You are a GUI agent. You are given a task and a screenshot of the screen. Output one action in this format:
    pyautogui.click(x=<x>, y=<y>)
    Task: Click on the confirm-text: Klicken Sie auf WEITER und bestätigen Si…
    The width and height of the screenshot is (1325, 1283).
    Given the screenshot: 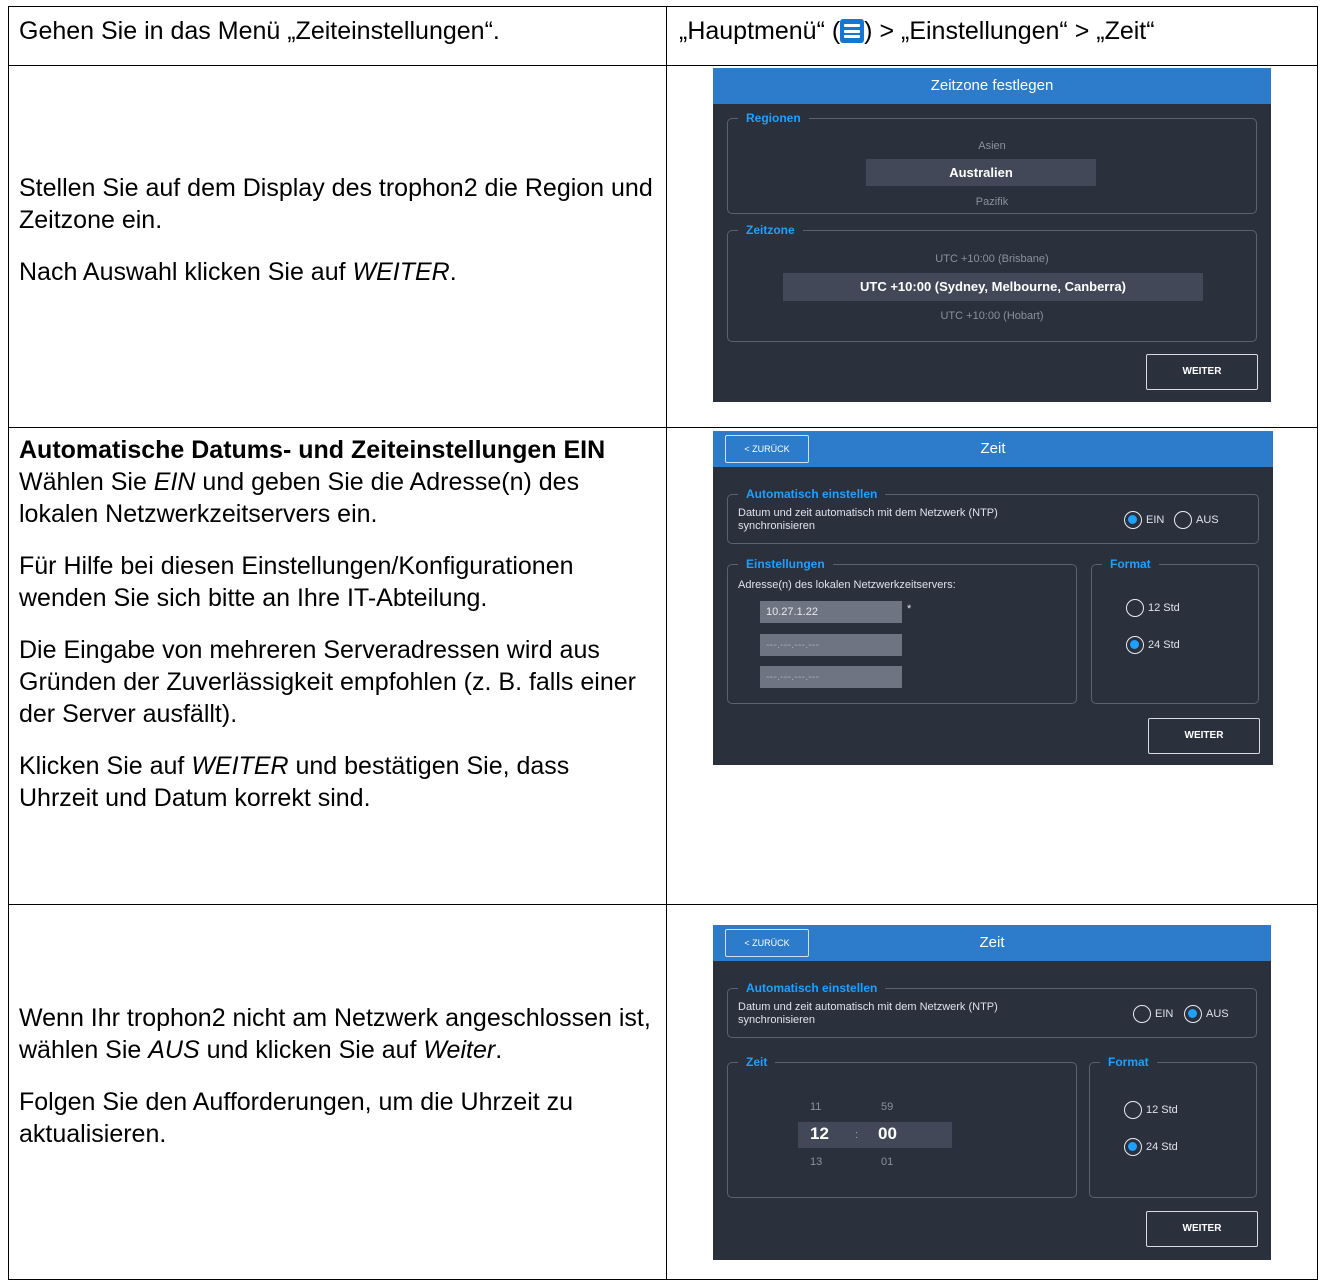 What is the action you would take?
    pyautogui.click(x=294, y=782)
    